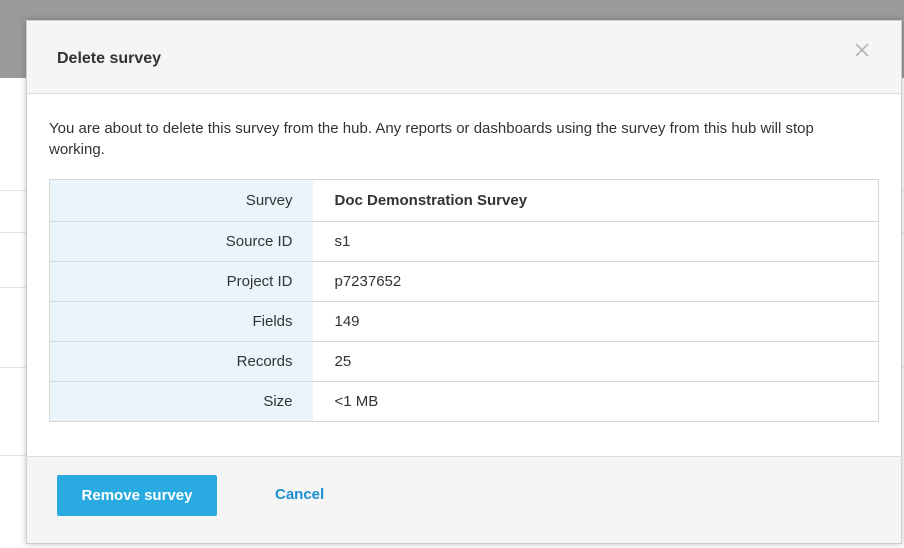 The image size is (904, 548). I want to click on remove-survey-button: Remove survey, so click(137, 495).